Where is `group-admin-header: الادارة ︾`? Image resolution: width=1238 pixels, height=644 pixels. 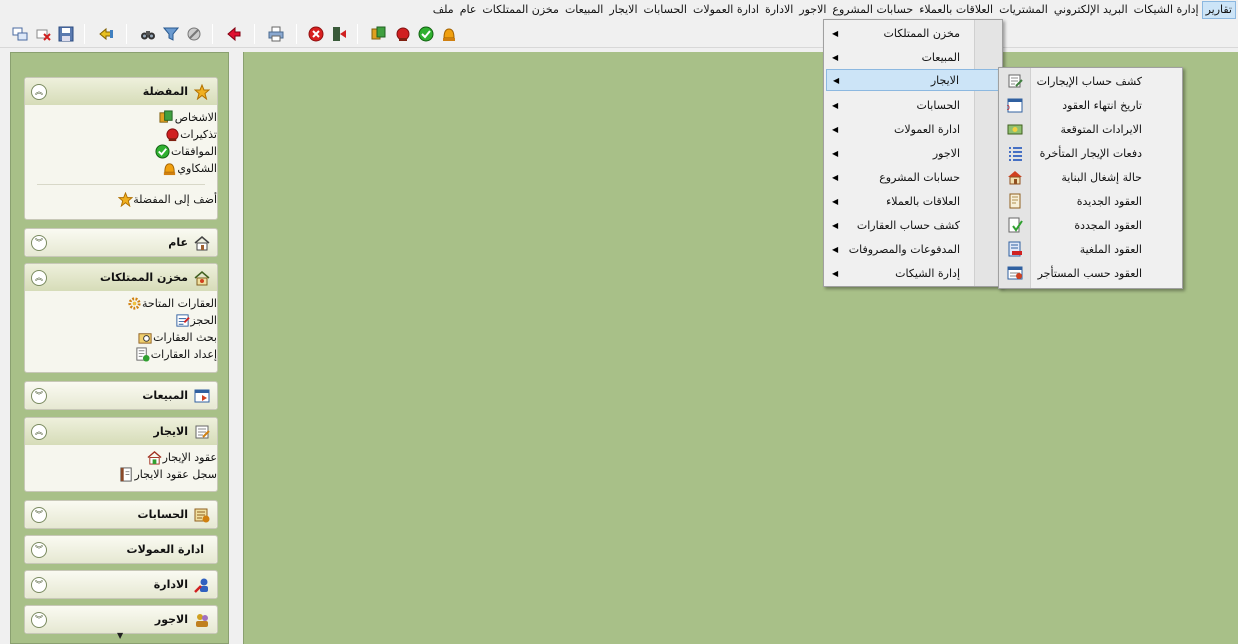 group-admin-header: الادارة ︾ is located at coordinates (121, 584).